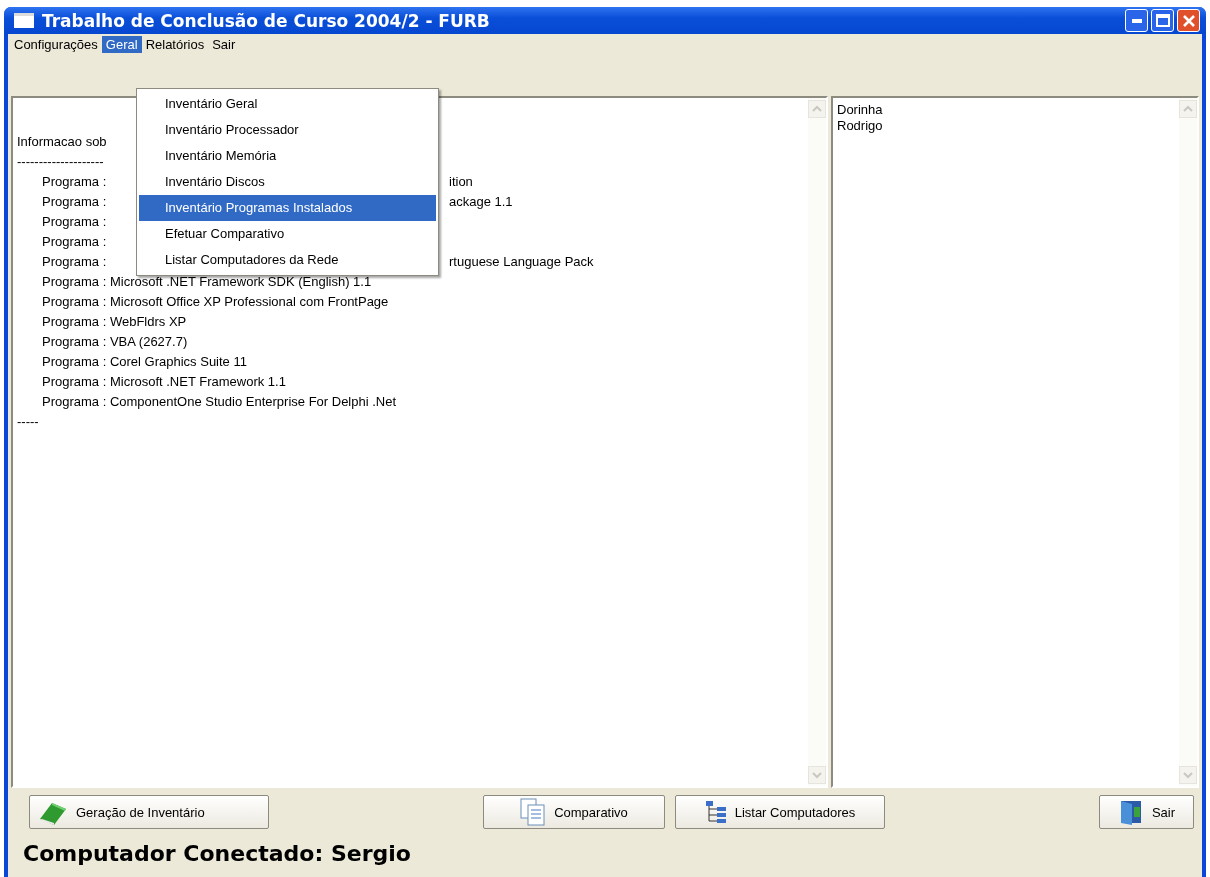 The height and width of the screenshot is (877, 1210). What do you see at coordinates (219, 401) in the screenshot?
I see `memo-line: Programa : ComponentOne Studio Enterprise For Delphi .Net` at bounding box center [219, 401].